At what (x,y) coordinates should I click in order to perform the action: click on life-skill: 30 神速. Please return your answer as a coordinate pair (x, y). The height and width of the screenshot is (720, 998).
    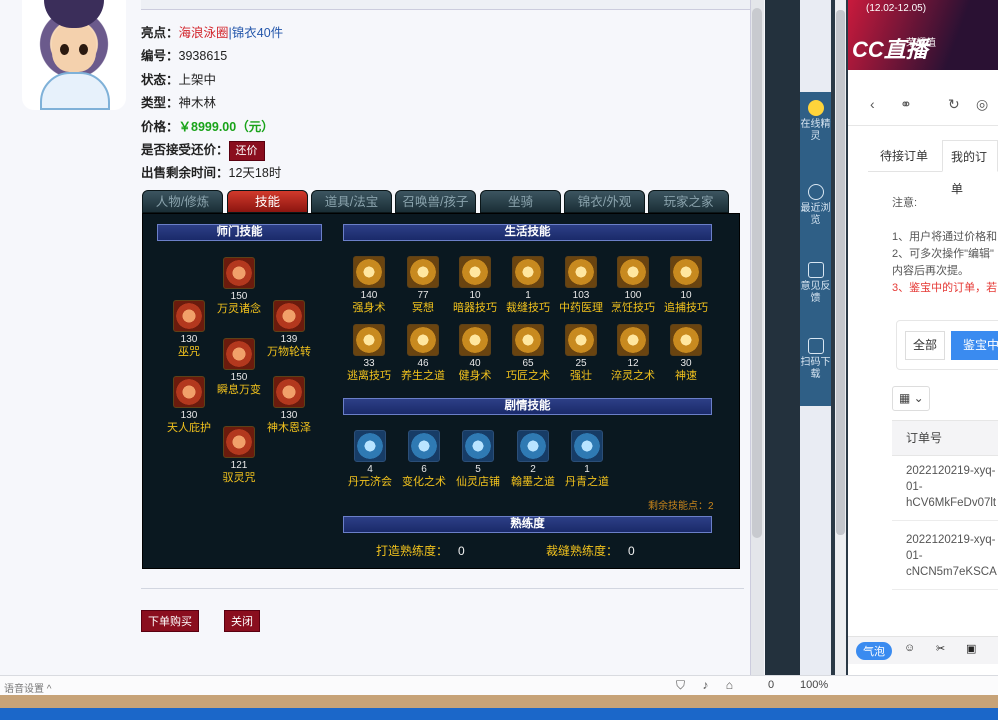
    Looking at the image, I should click on (686, 353).